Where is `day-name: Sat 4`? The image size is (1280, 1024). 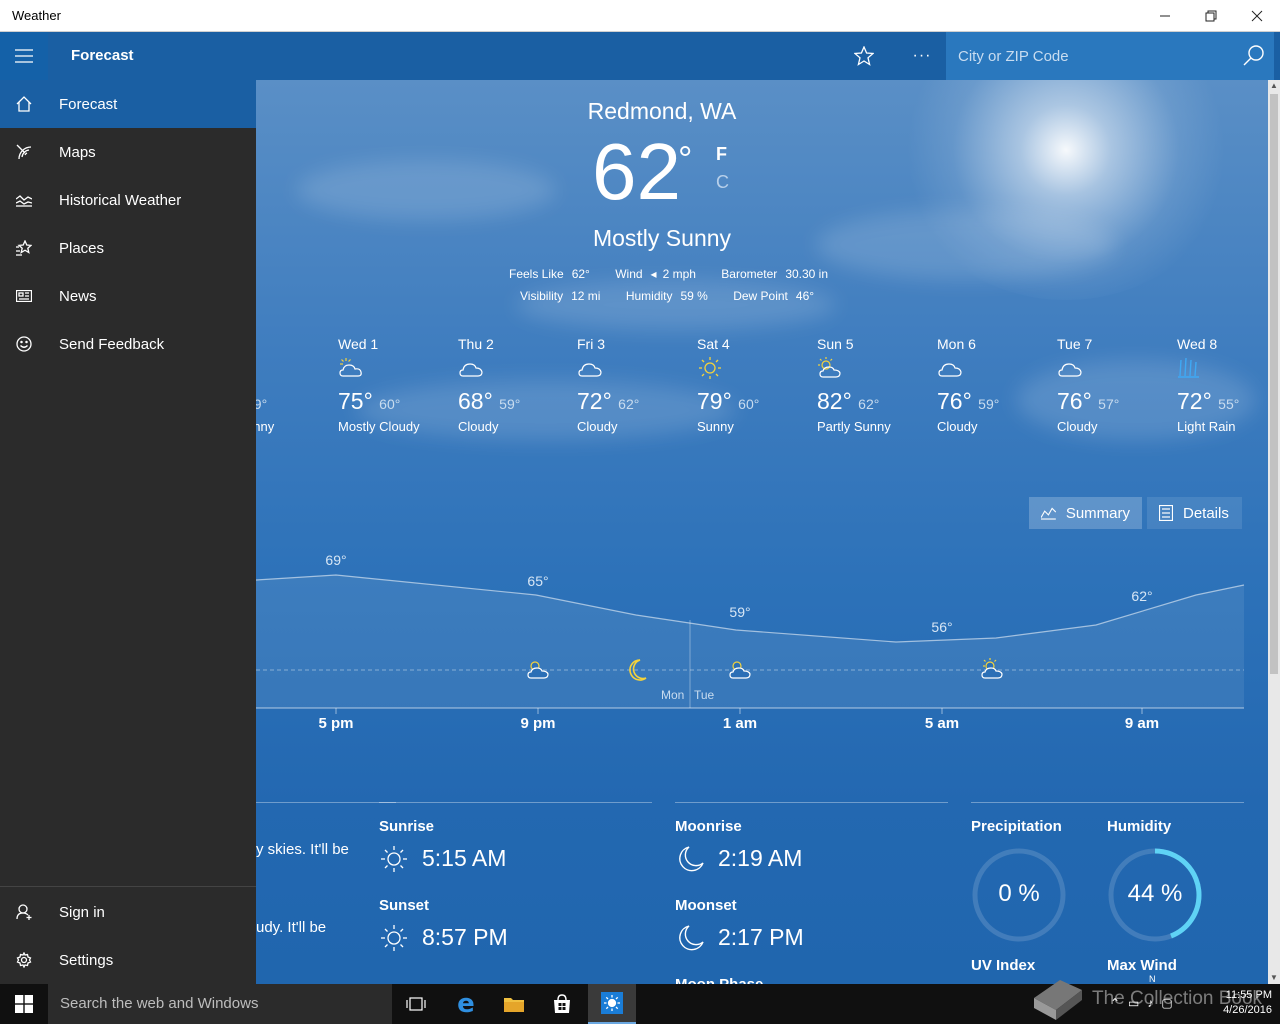 day-name: Sat 4 is located at coordinates (713, 344).